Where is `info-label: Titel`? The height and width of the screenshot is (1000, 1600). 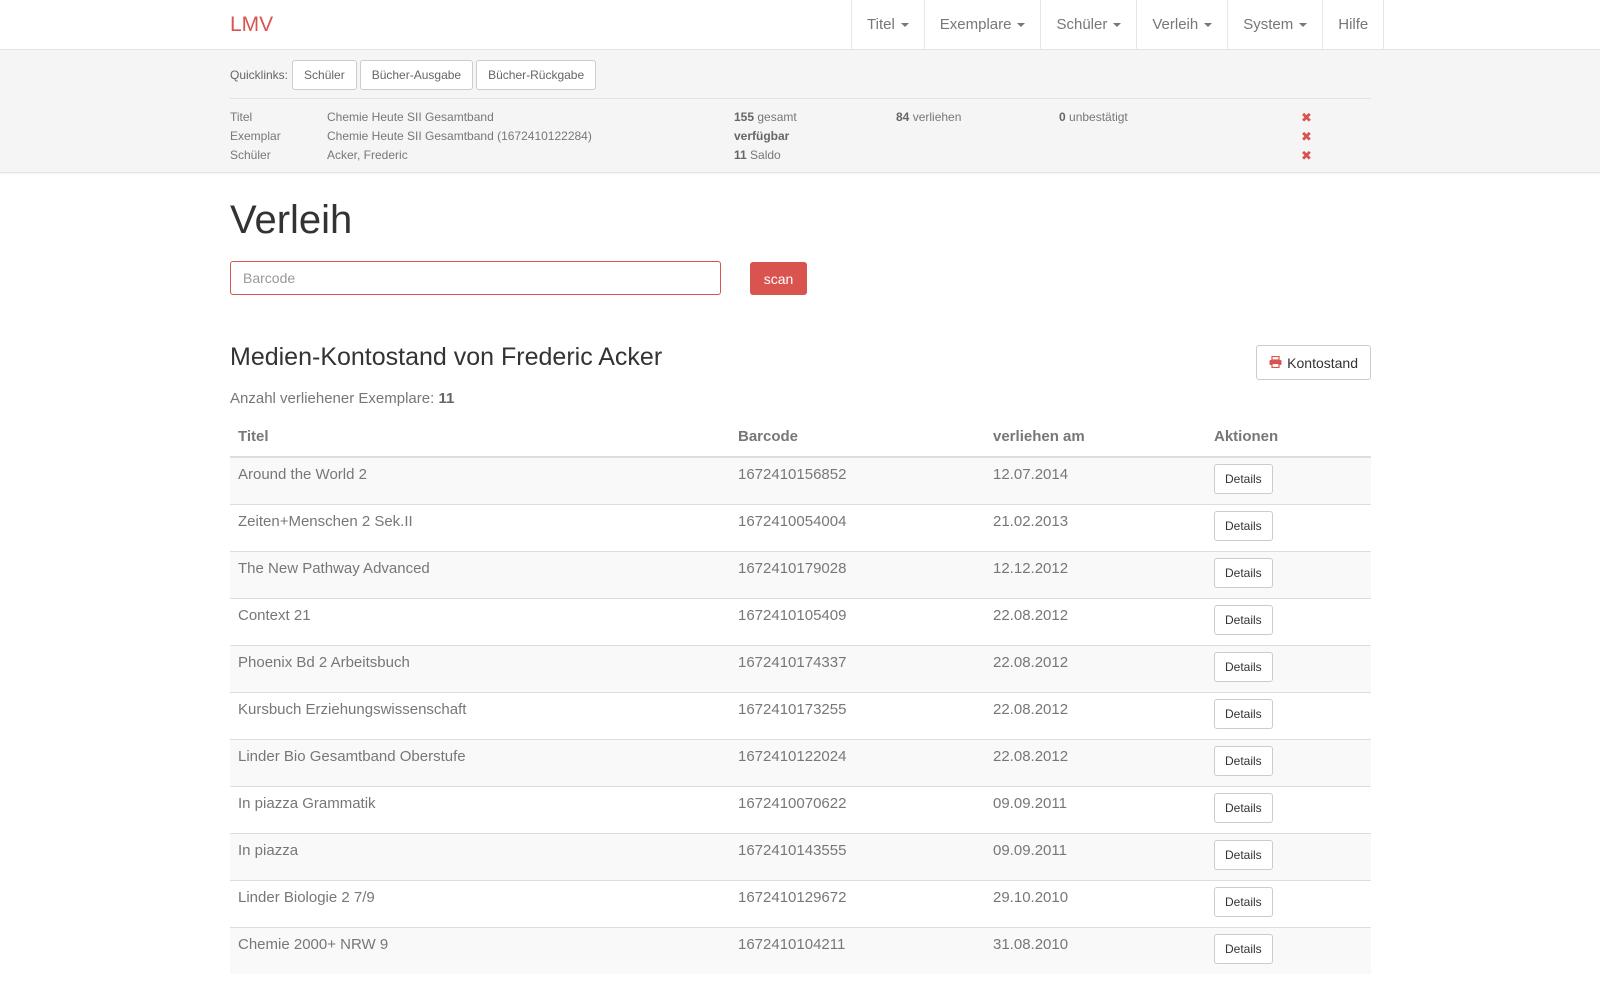 info-label: Titel is located at coordinates (241, 117).